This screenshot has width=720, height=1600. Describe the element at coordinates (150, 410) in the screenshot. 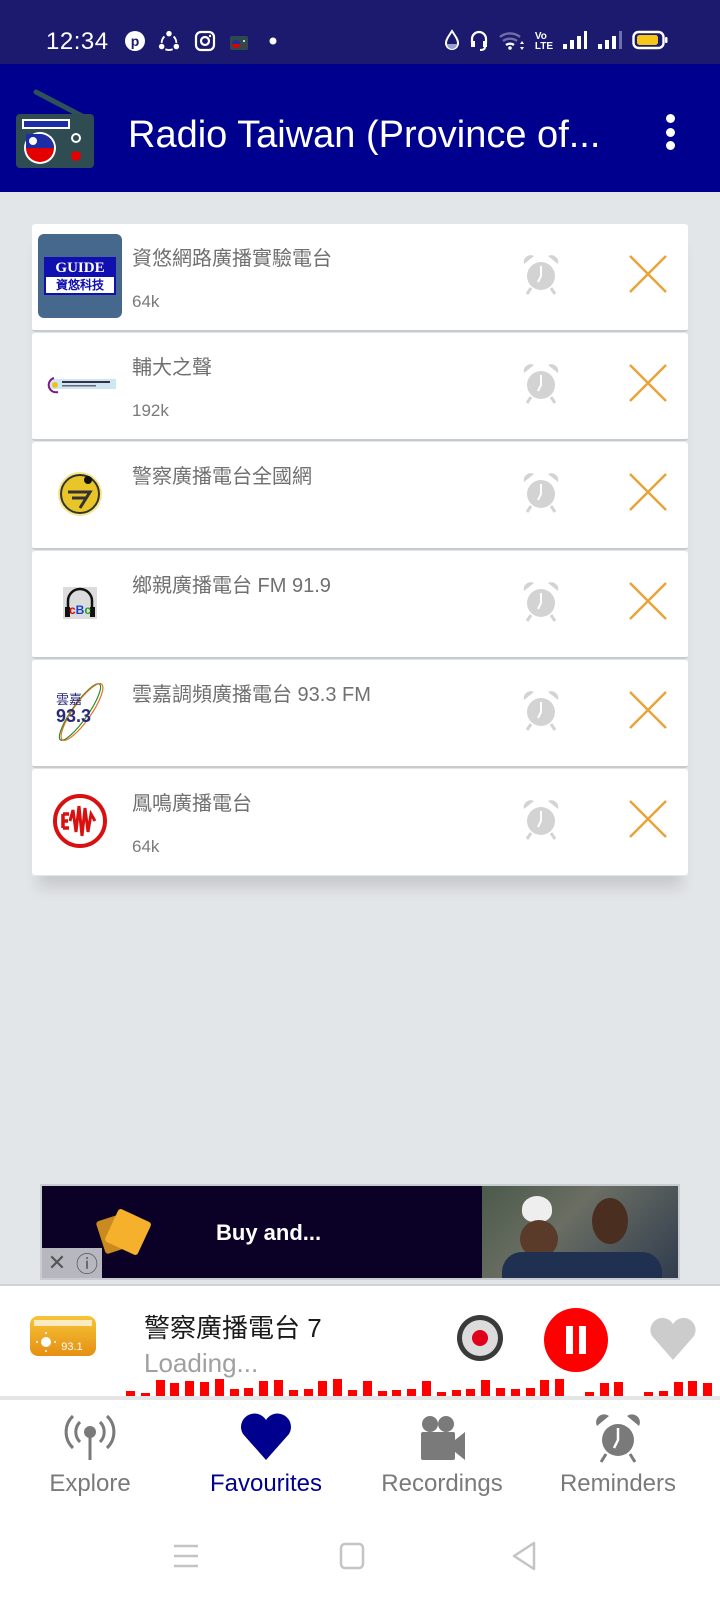

I see `station-bitrate: 192k` at that location.